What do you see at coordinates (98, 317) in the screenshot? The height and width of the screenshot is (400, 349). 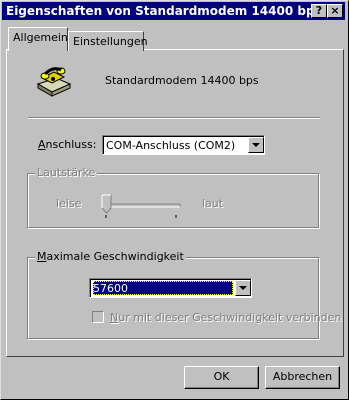 I see `speed-checkbox` at bounding box center [98, 317].